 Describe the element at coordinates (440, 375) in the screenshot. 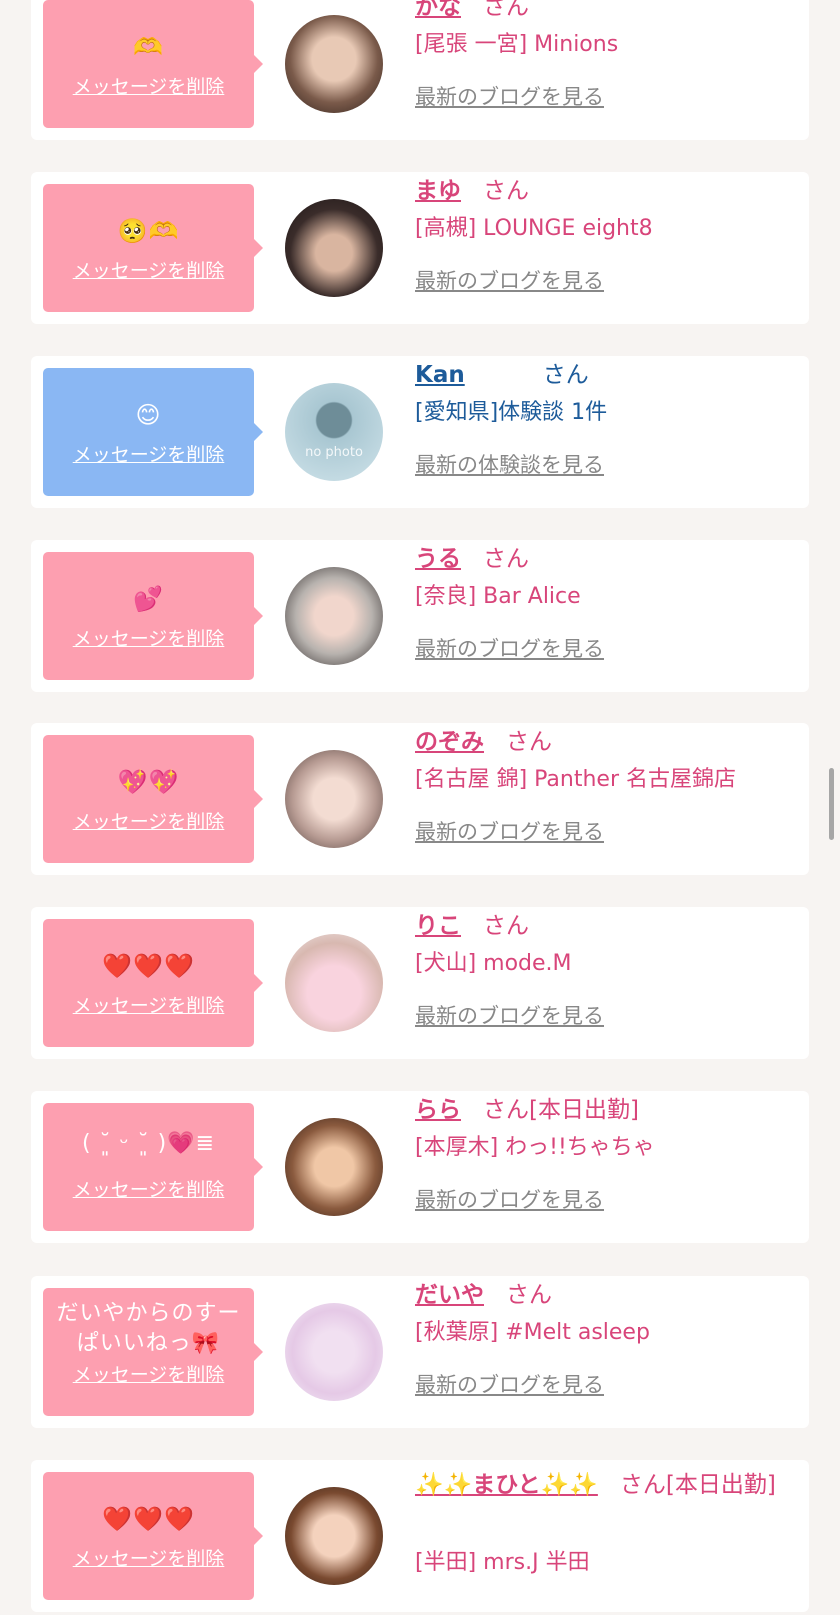

I see `sender-name-link: Kan` at that location.